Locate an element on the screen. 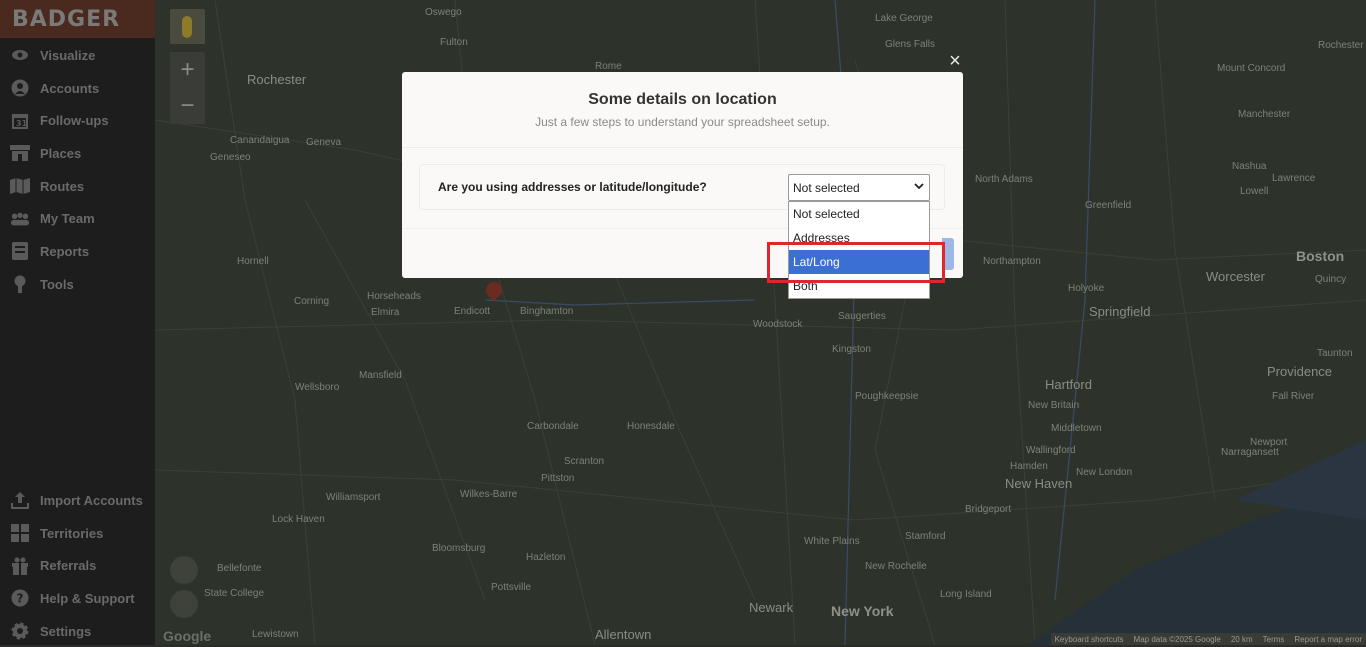  map-label: Stamford is located at coordinates (925, 536).